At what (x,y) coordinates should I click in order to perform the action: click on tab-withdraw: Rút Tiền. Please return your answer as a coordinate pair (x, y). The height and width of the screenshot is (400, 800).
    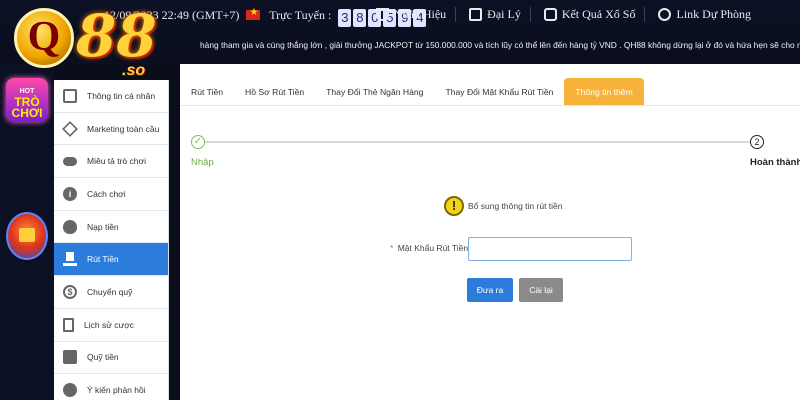
    Looking at the image, I should click on (207, 91).